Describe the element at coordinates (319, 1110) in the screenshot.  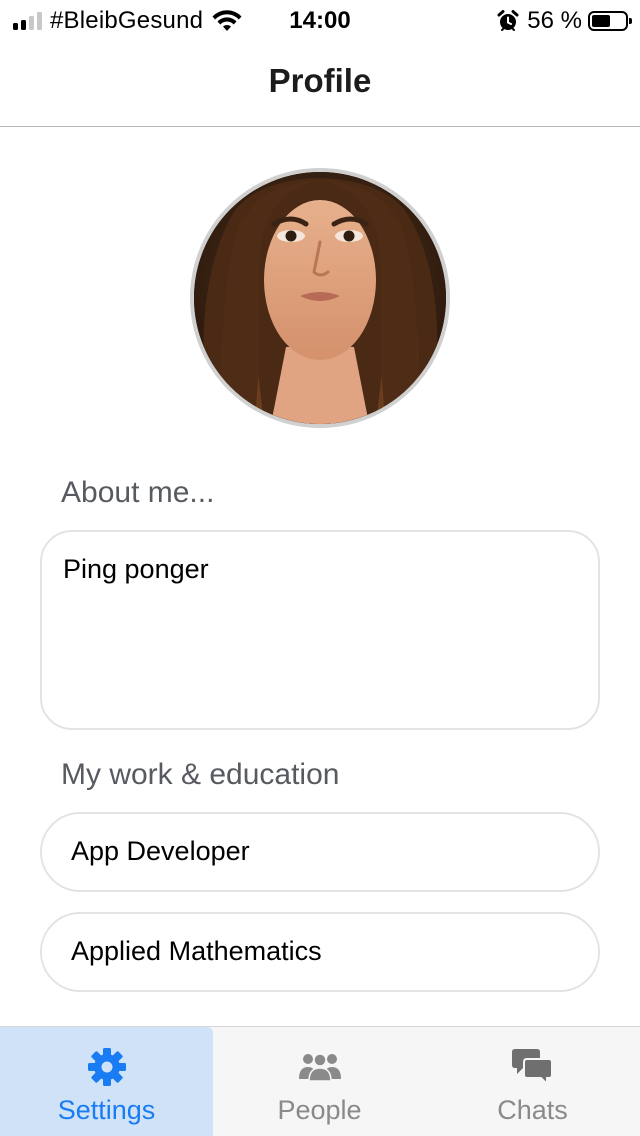
I see `tab-people-label: People` at that location.